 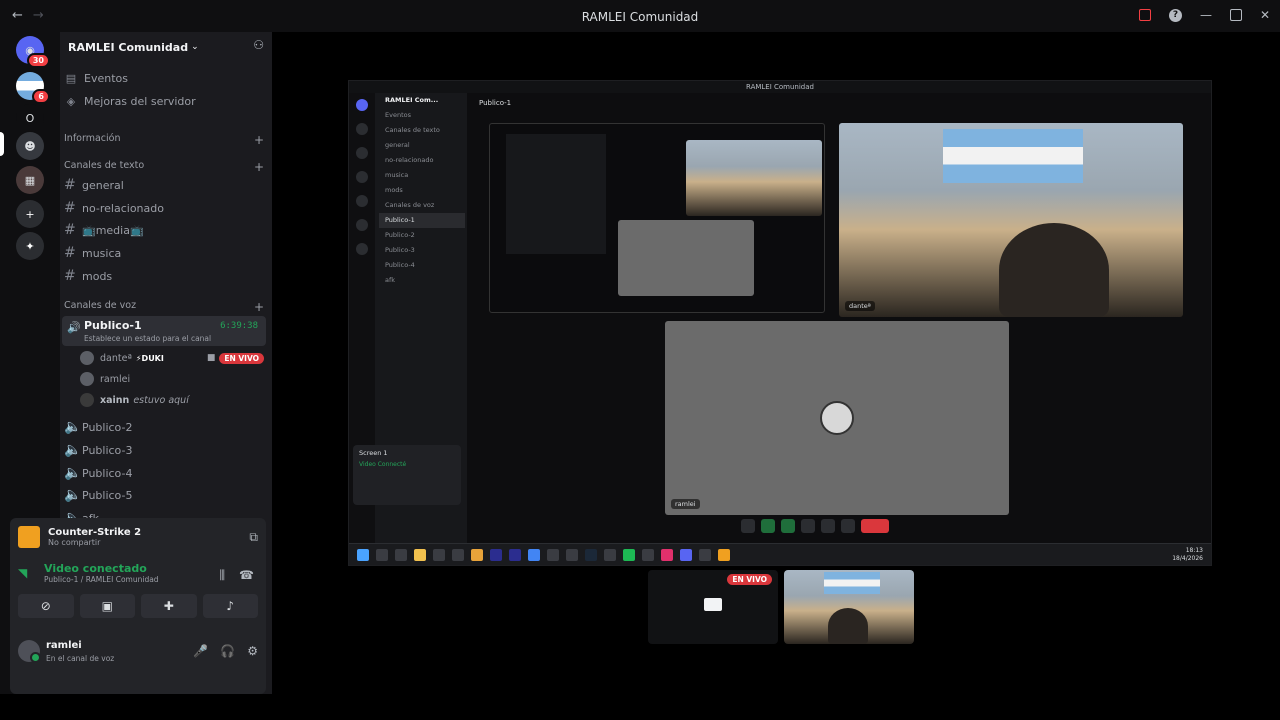 I want to click on close-icon: ✕, so click(x=1265, y=15).